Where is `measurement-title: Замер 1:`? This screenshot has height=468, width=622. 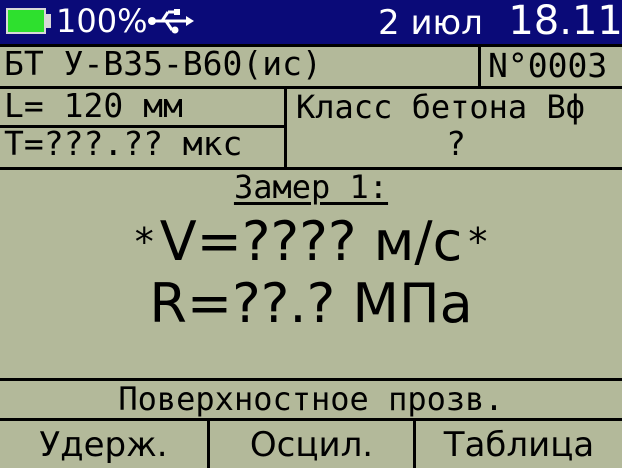
measurement-title: Замер 1: is located at coordinates (311, 187).